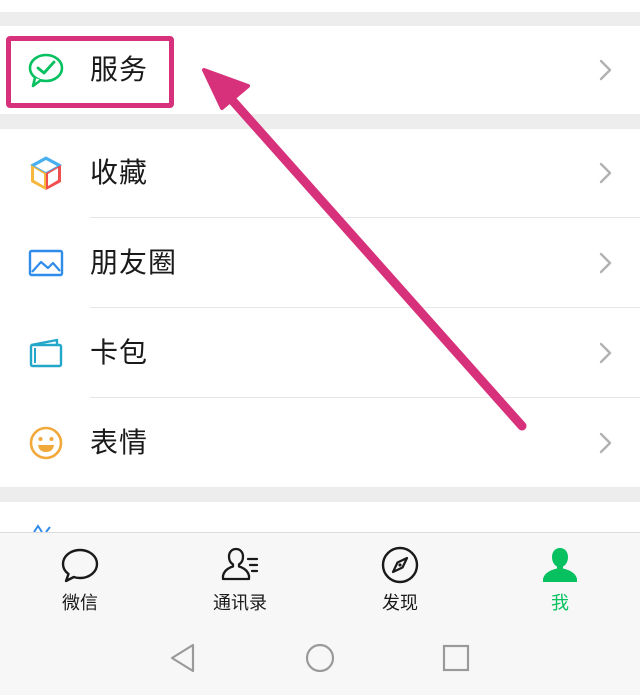 Image resolution: width=640 pixels, height=695 pixels. What do you see at coordinates (320, 443) in the screenshot?
I see `menu-item-stickers: 表情` at bounding box center [320, 443].